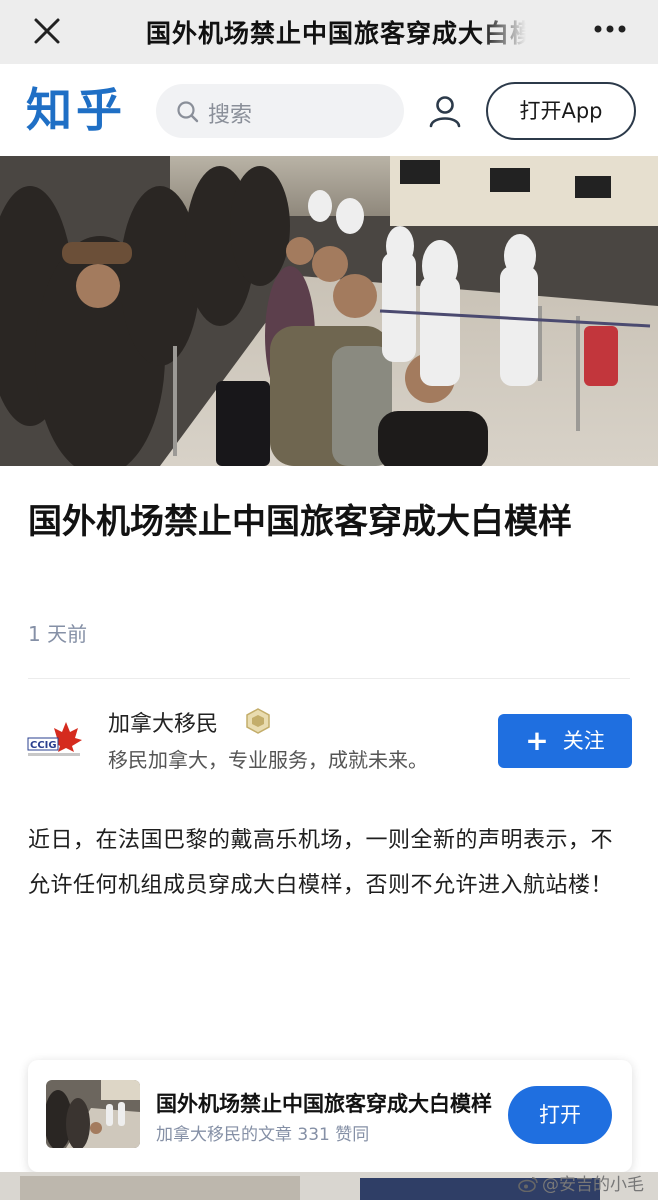 The height and width of the screenshot is (1200, 658). I want to click on card-title: 国外机场禁止中国旅客穿成大白模样, so click(324, 1104).